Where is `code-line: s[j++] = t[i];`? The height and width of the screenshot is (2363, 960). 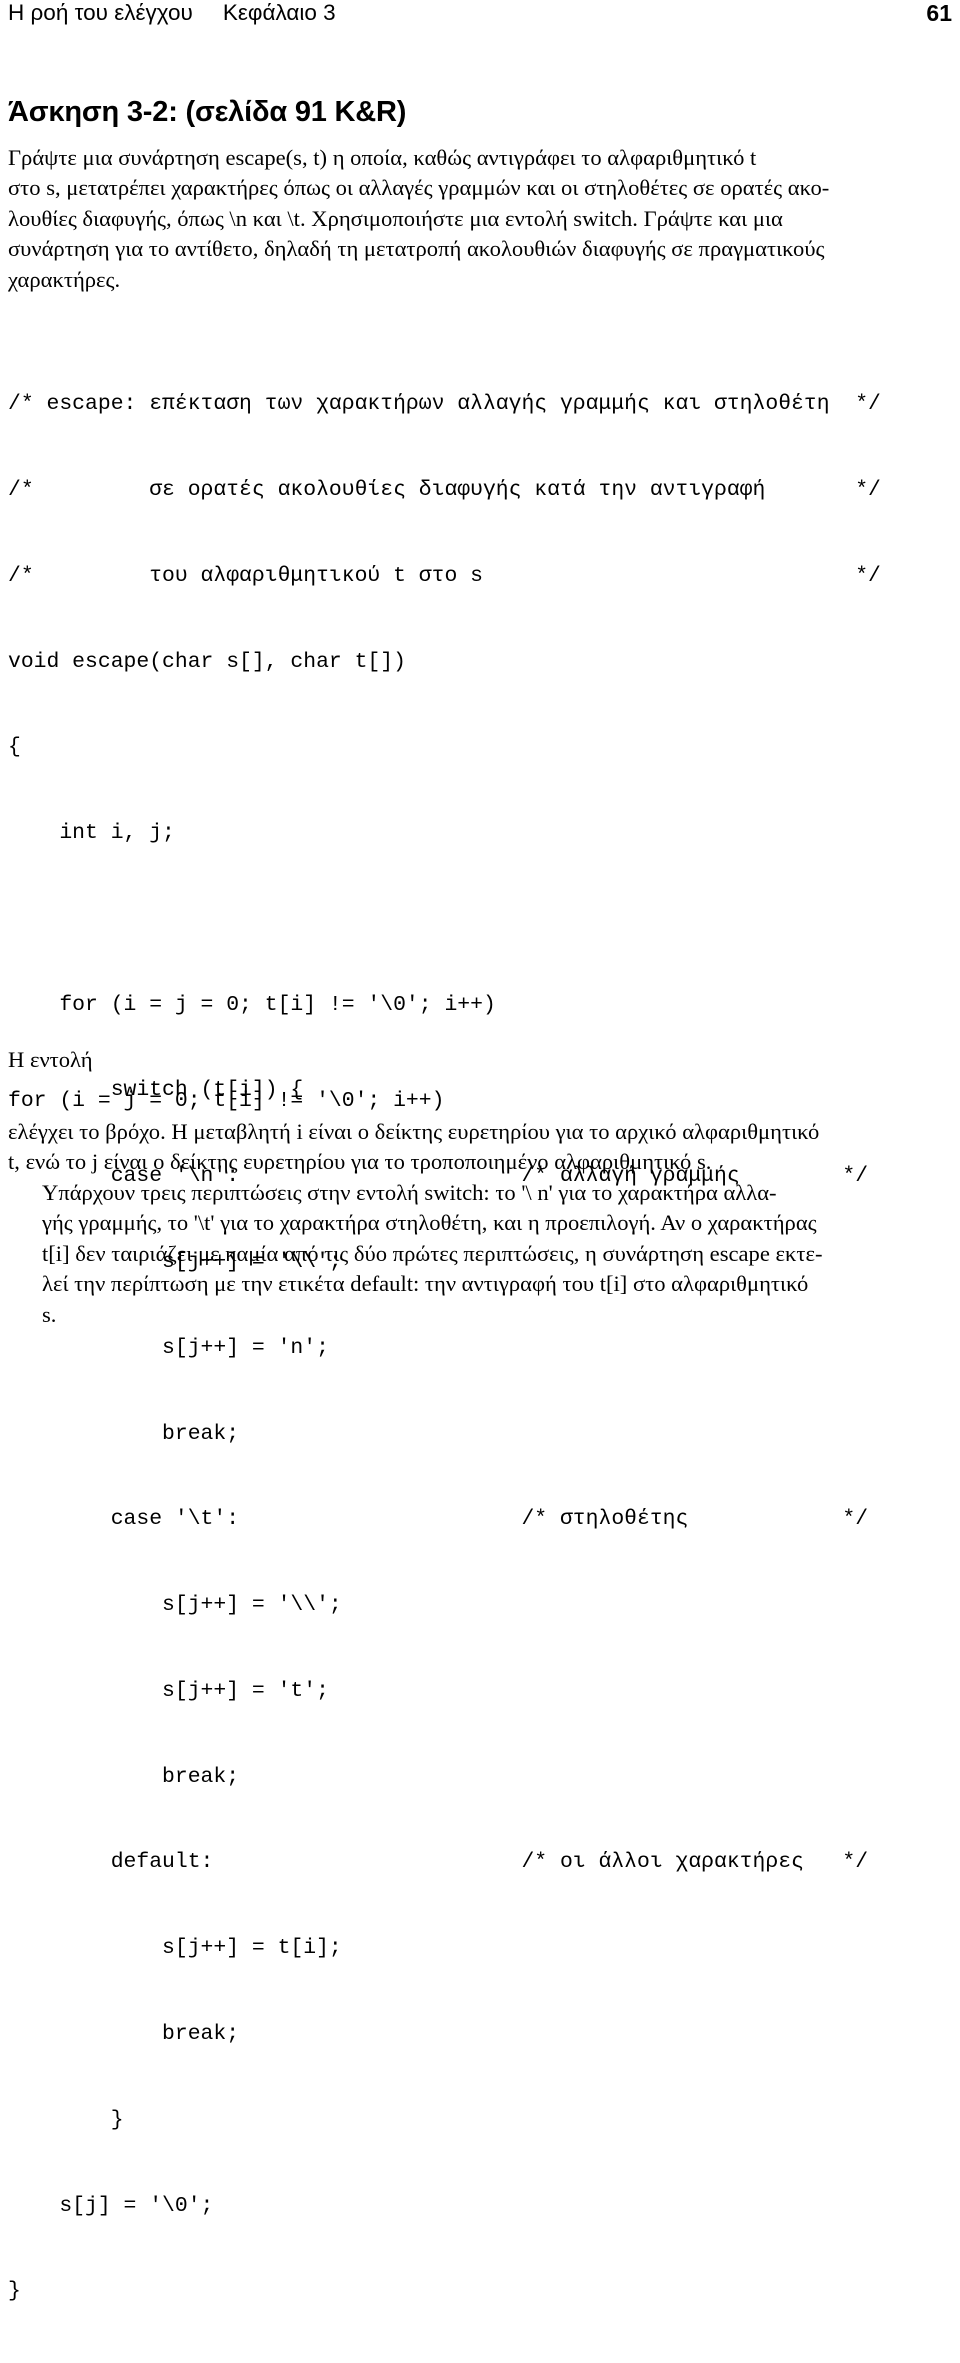
code-line: s[j++] = t[i]; is located at coordinates (175, 1948).